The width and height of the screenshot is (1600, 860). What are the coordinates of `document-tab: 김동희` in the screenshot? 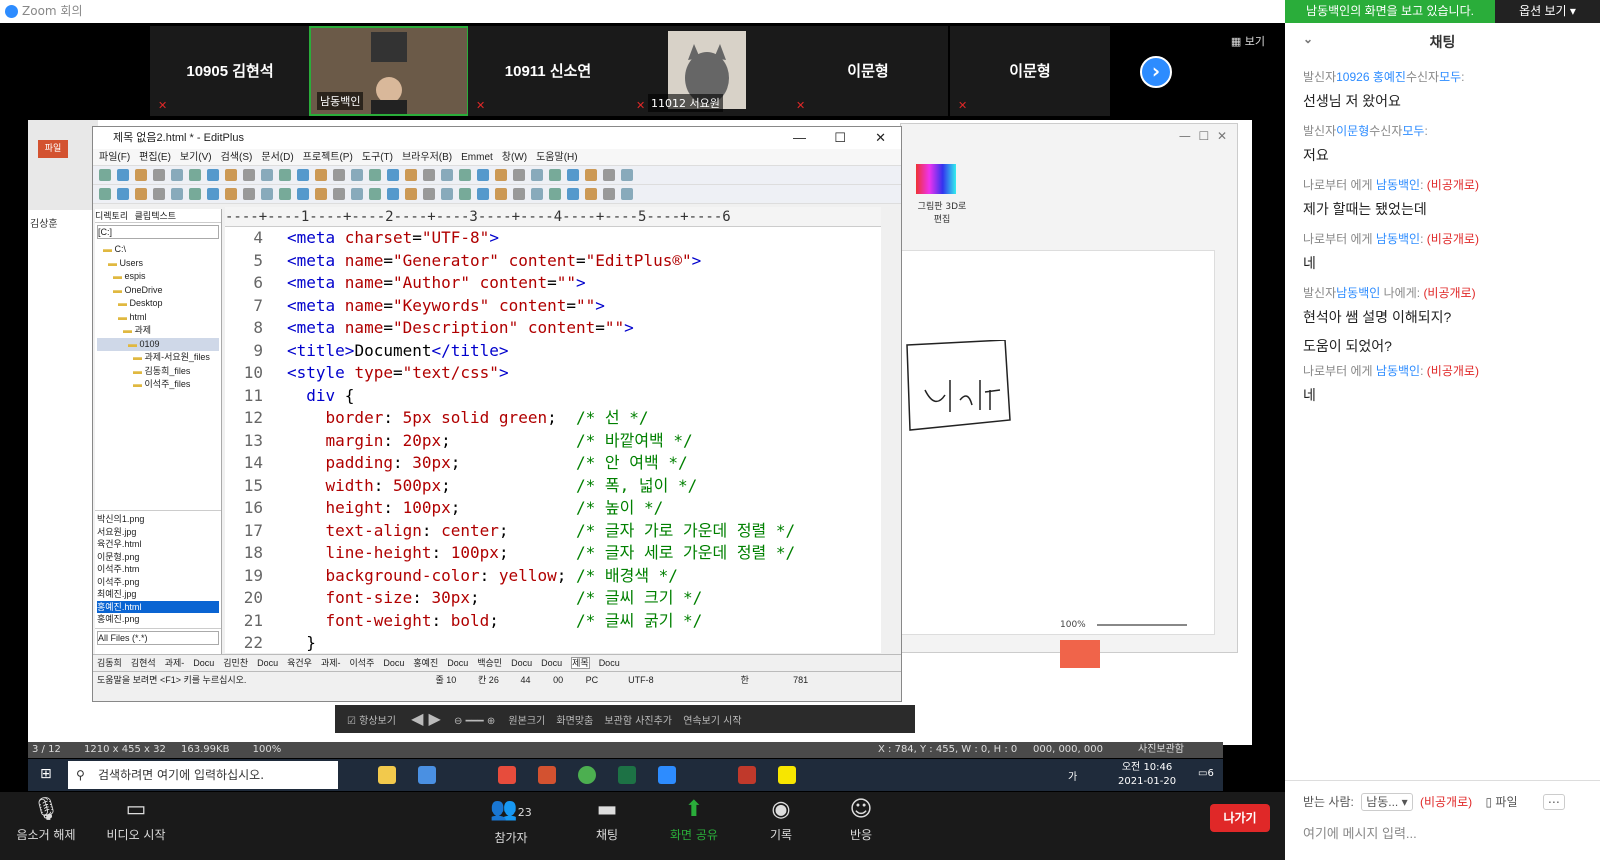 It's located at (109, 663).